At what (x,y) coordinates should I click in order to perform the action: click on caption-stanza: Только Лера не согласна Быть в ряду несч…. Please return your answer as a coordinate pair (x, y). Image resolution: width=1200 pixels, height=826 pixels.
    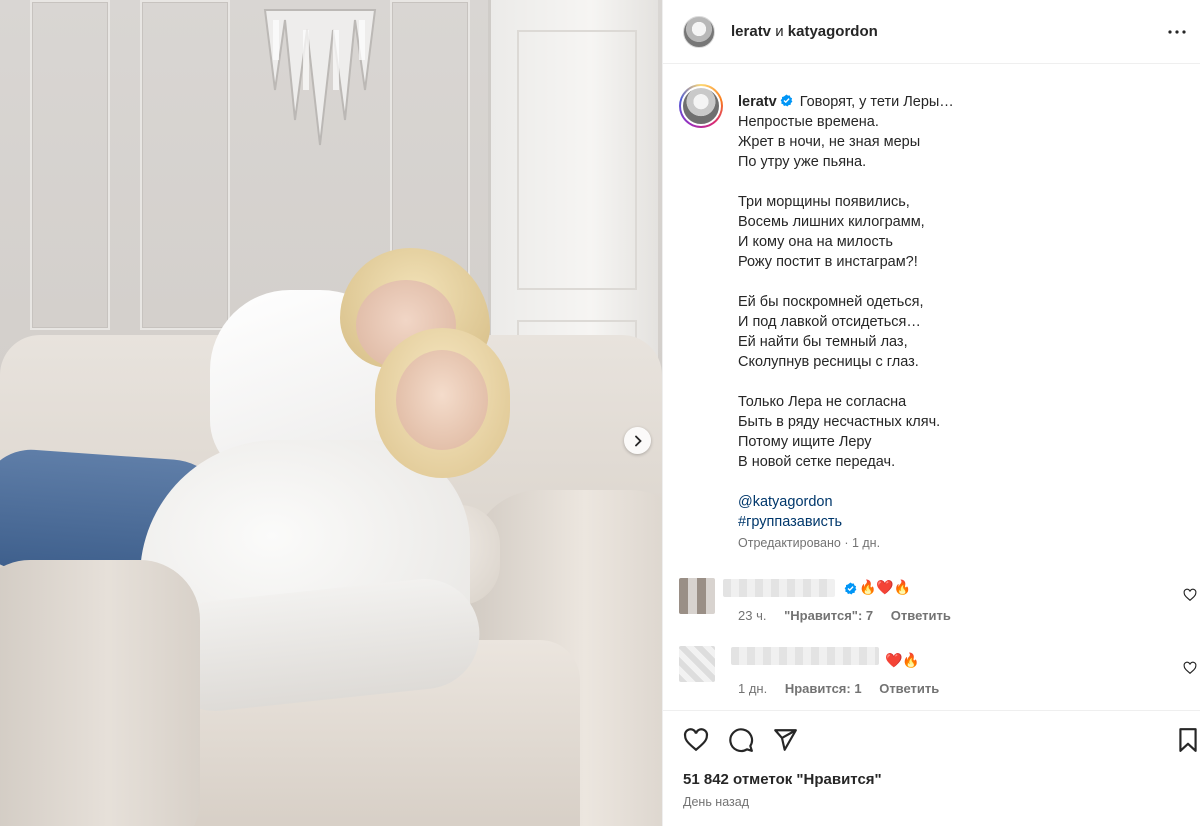
    Looking at the image, I should click on (958, 432).